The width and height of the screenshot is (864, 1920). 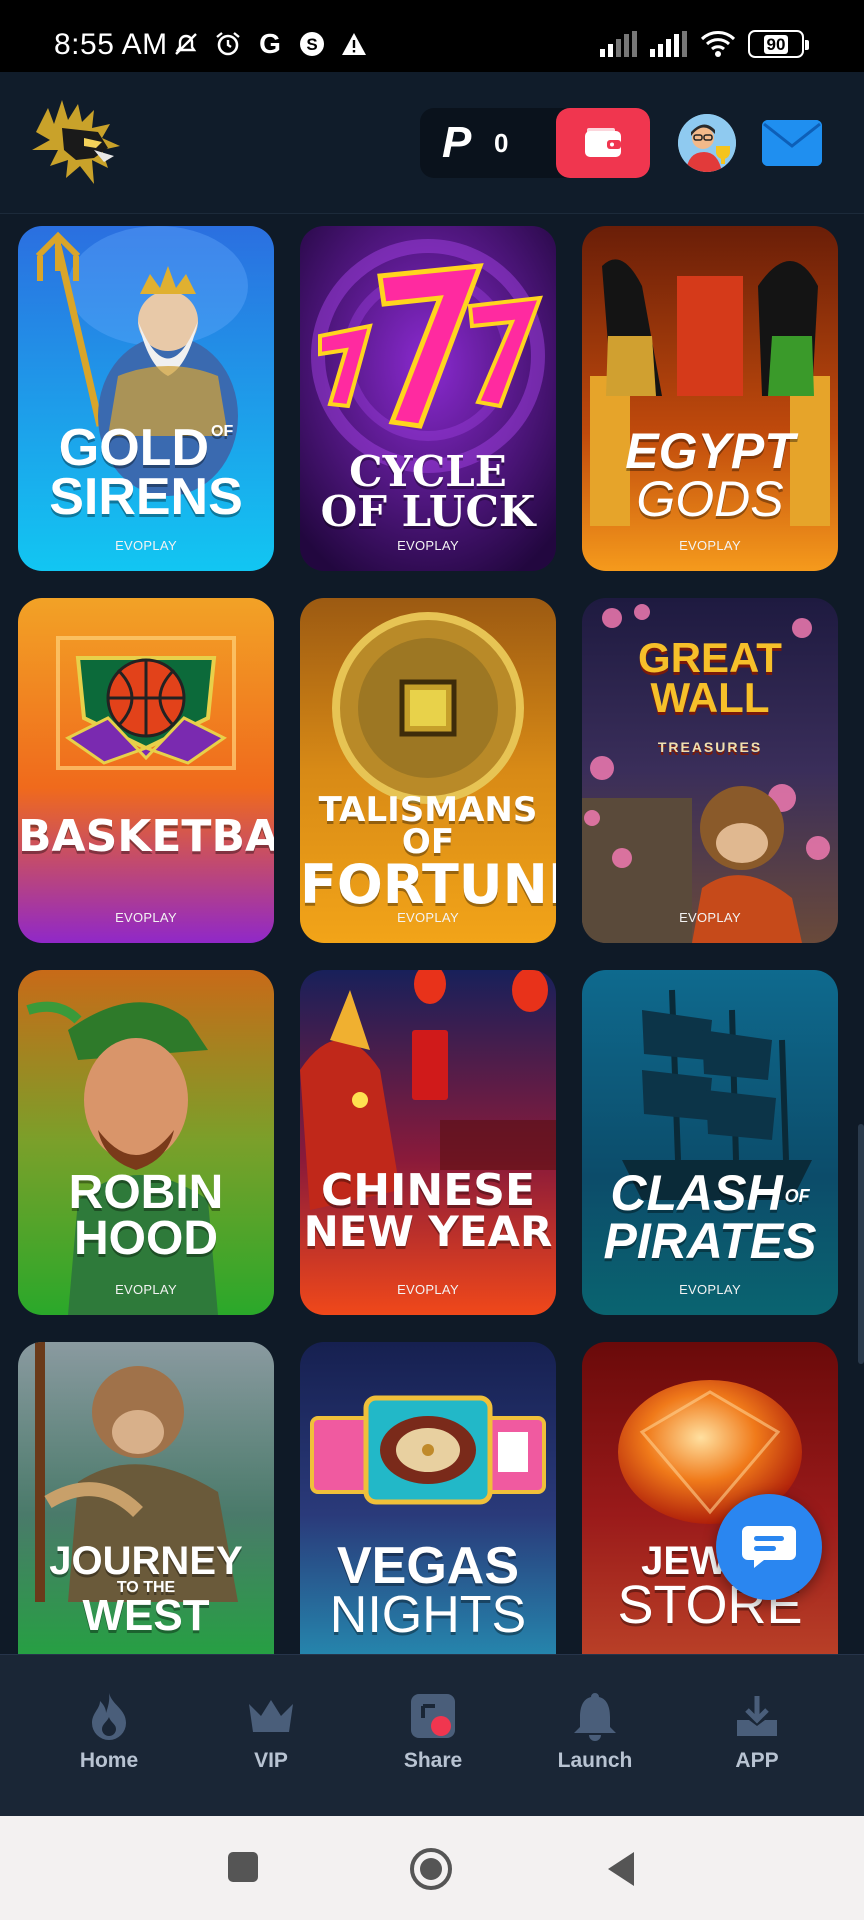 What do you see at coordinates (146, 1142) in the screenshot?
I see `game-card: ROBIN HOOD EVOPLAY` at bounding box center [146, 1142].